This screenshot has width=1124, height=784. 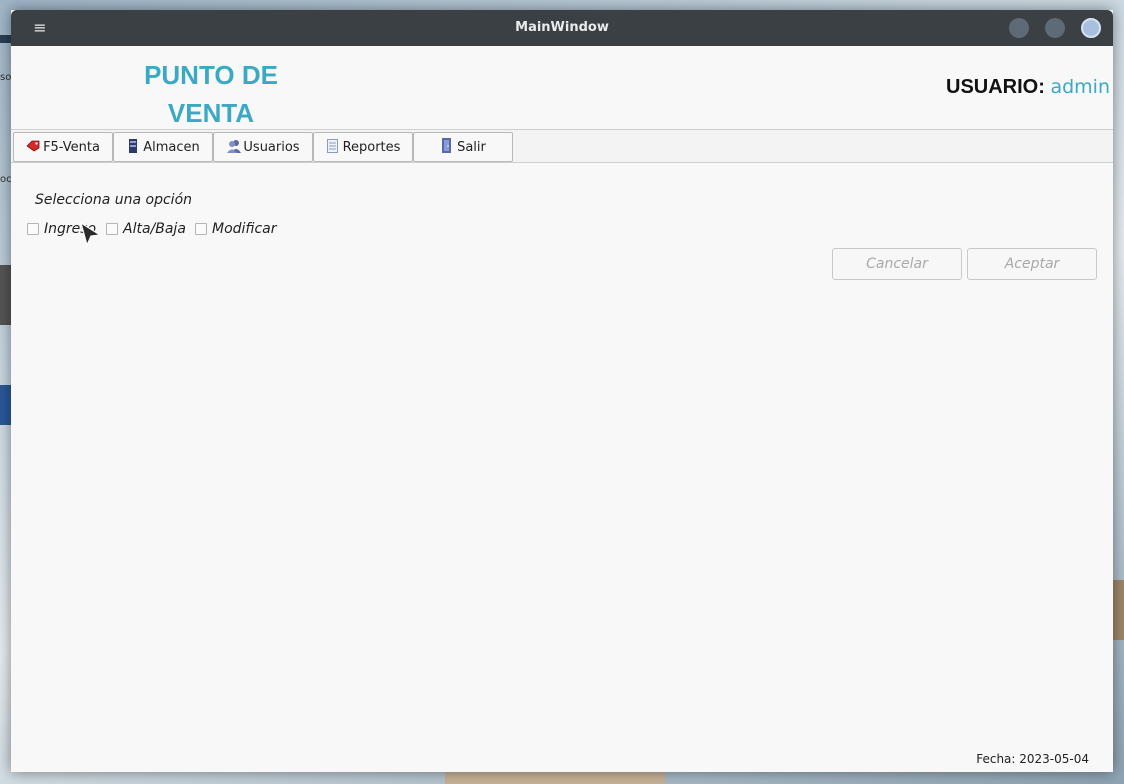 What do you see at coordinates (133, 147) in the screenshot?
I see `warehouse-icon` at bounding box center [133, 147].